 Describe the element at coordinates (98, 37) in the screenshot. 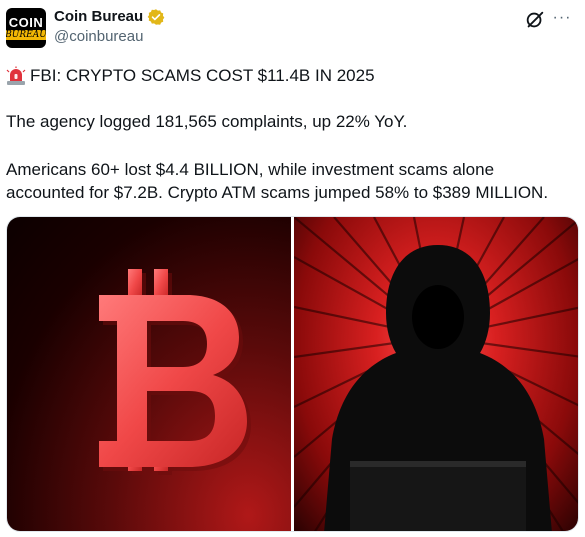

I see `author-handle: @coinbureau` at that location.